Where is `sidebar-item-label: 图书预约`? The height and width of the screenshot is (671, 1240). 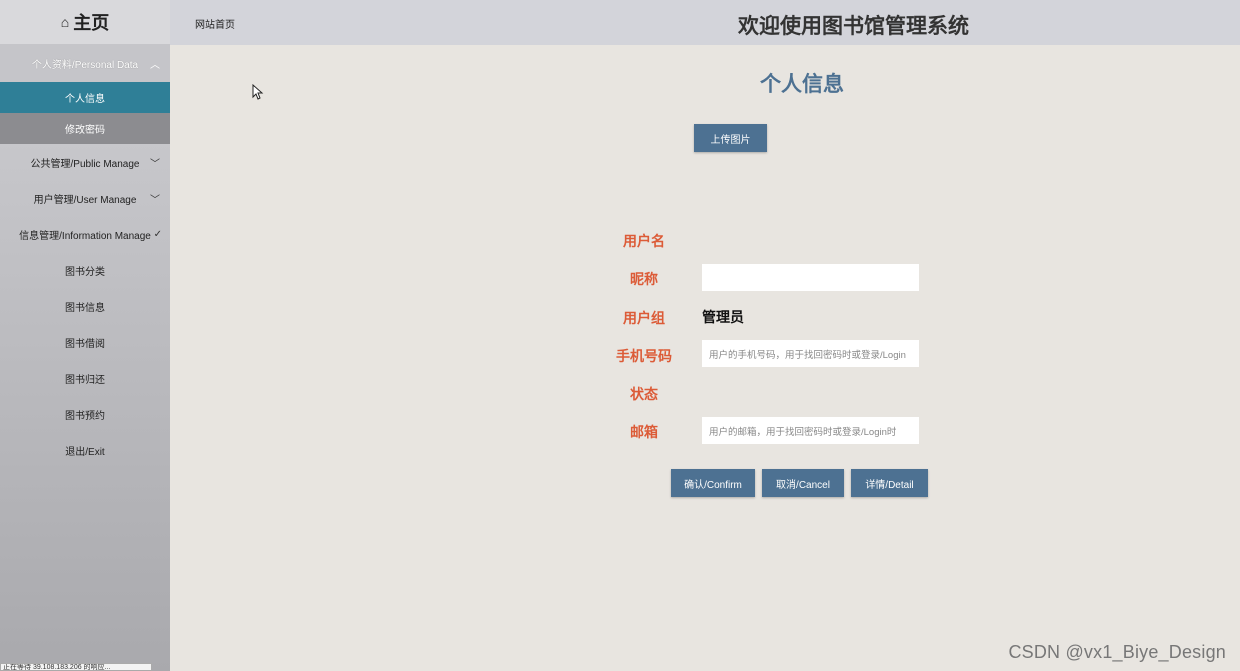 sidebar-item-label: 图书预约 is located at coordinates (85, 416).